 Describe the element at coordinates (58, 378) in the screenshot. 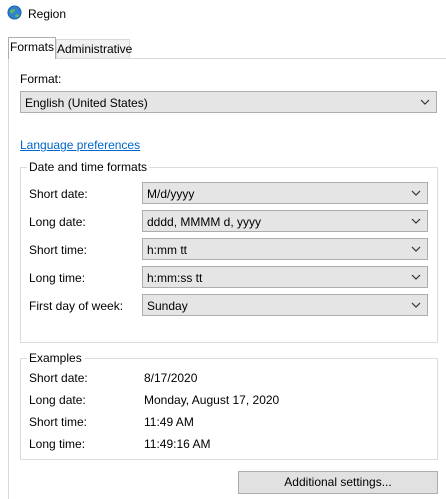

I see `example-short-date-label: Short date:` at that location.